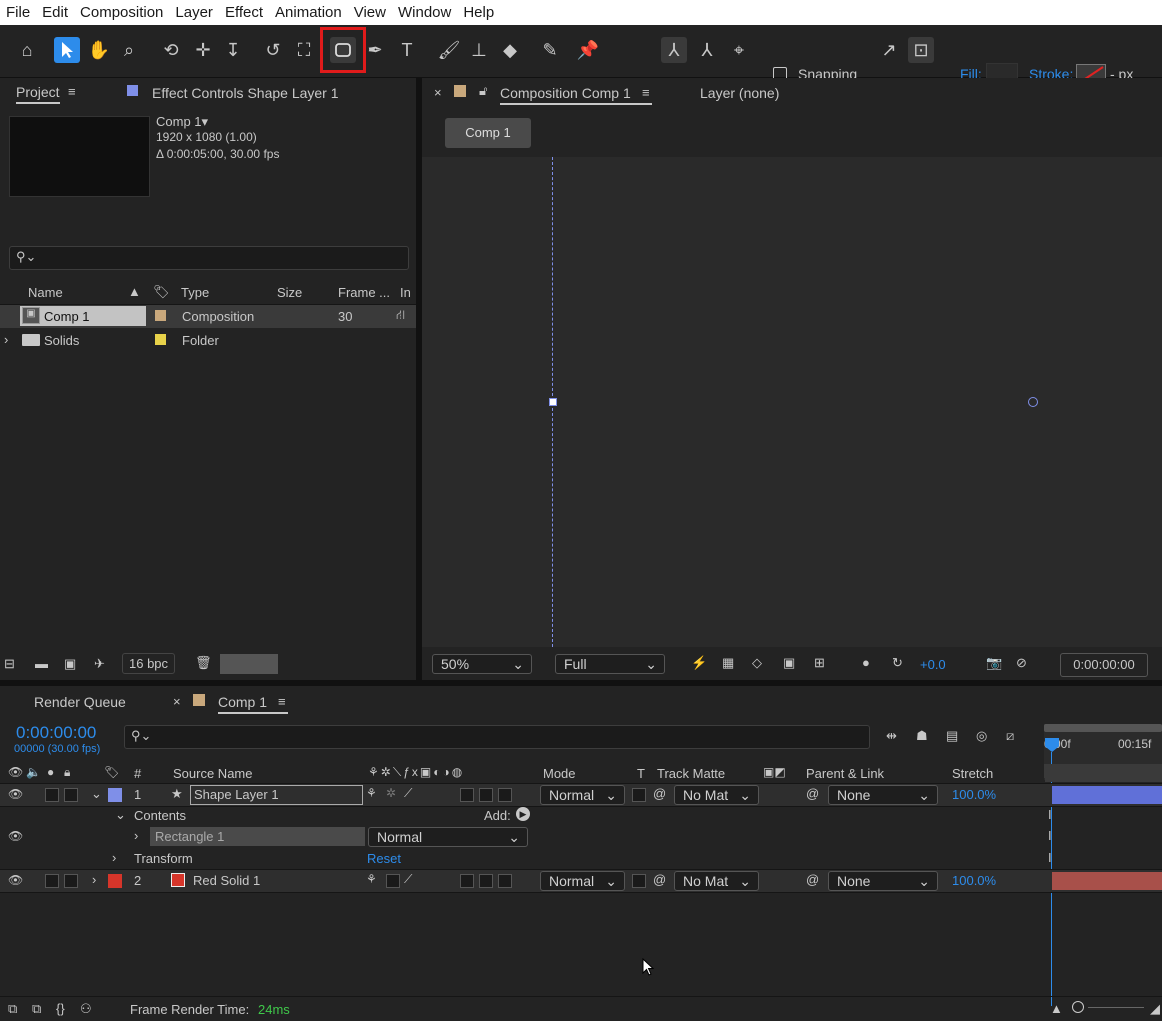 The image size is (1162, 1021). I want to click on list-item: › Solids Folder, so click(208, 340).